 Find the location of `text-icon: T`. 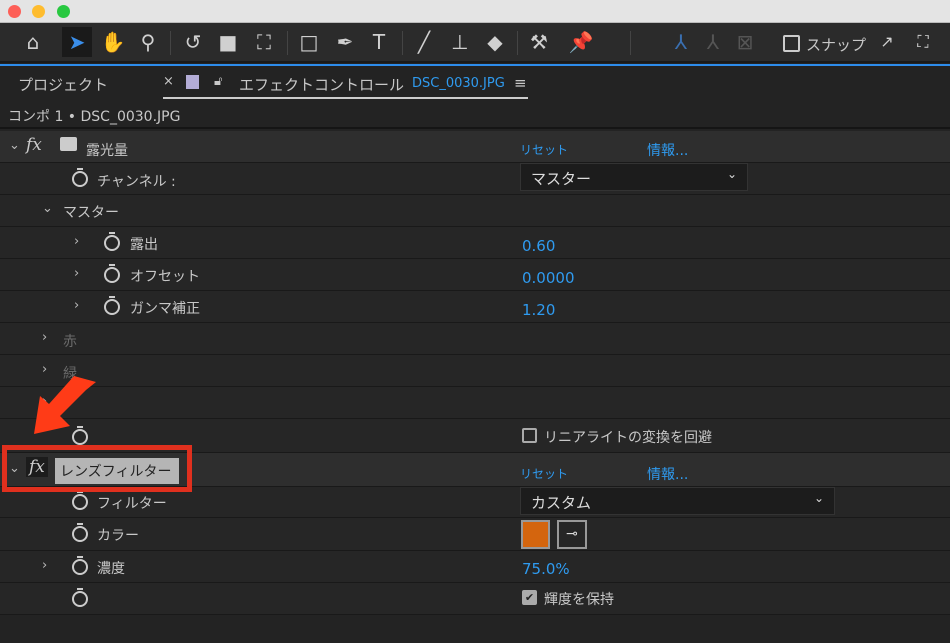

text-icon: T is located at coordinates (379, 42).